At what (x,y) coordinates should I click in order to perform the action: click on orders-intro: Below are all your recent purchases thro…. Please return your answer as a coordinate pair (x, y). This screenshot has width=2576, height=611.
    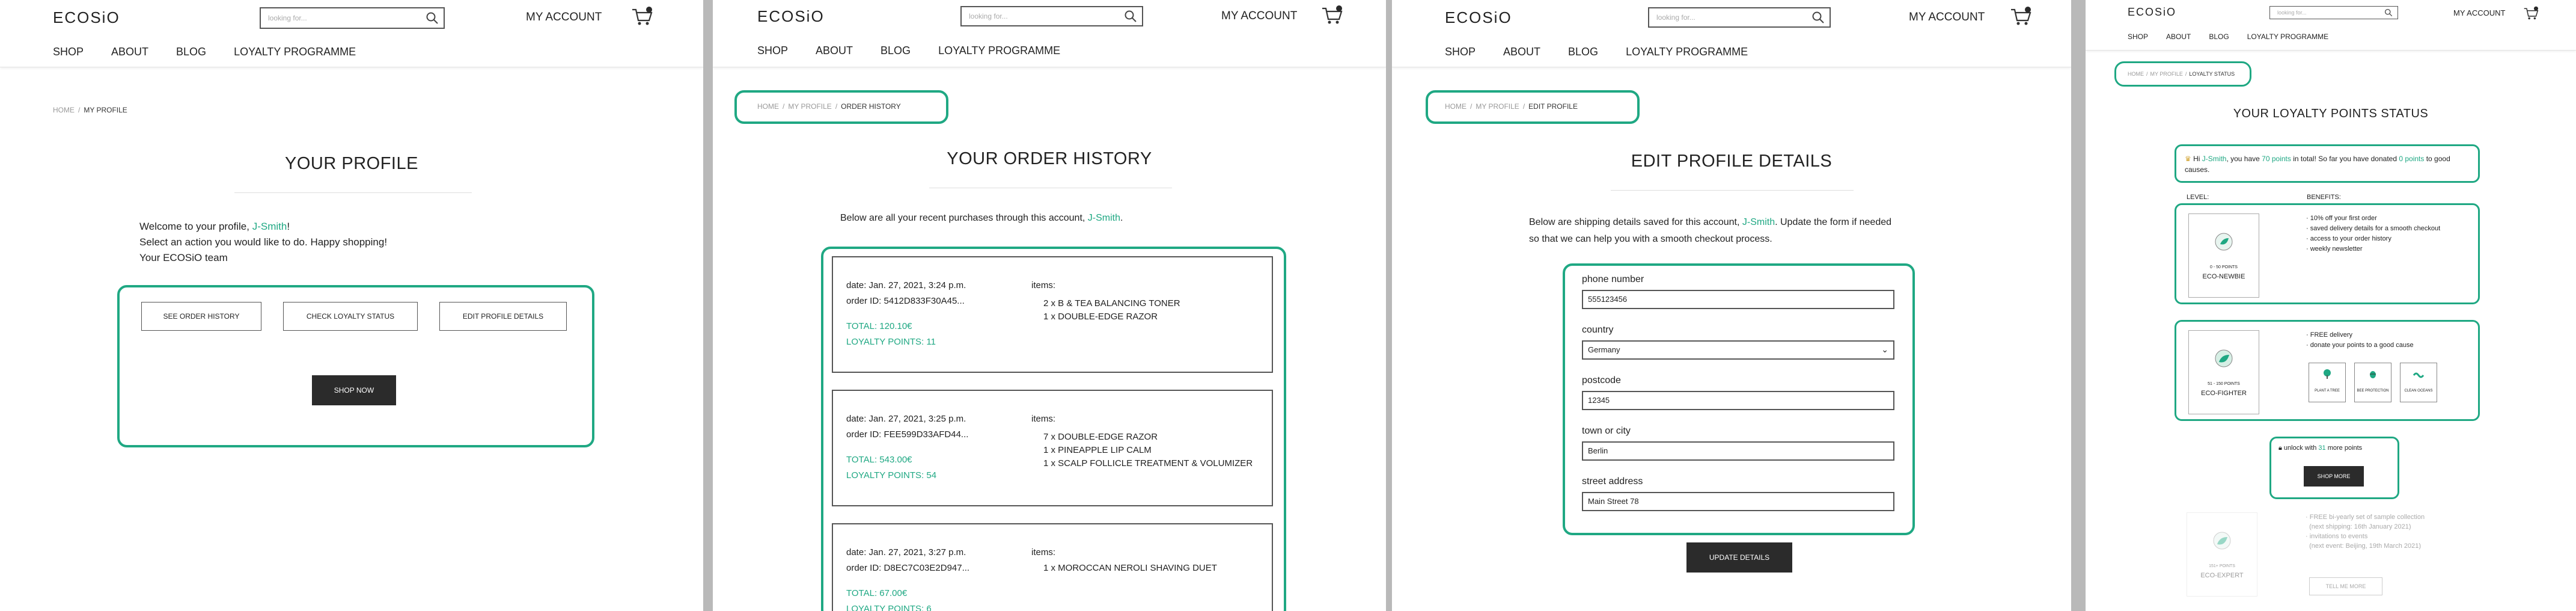
    Looking at the image, I should click on (981, 218).